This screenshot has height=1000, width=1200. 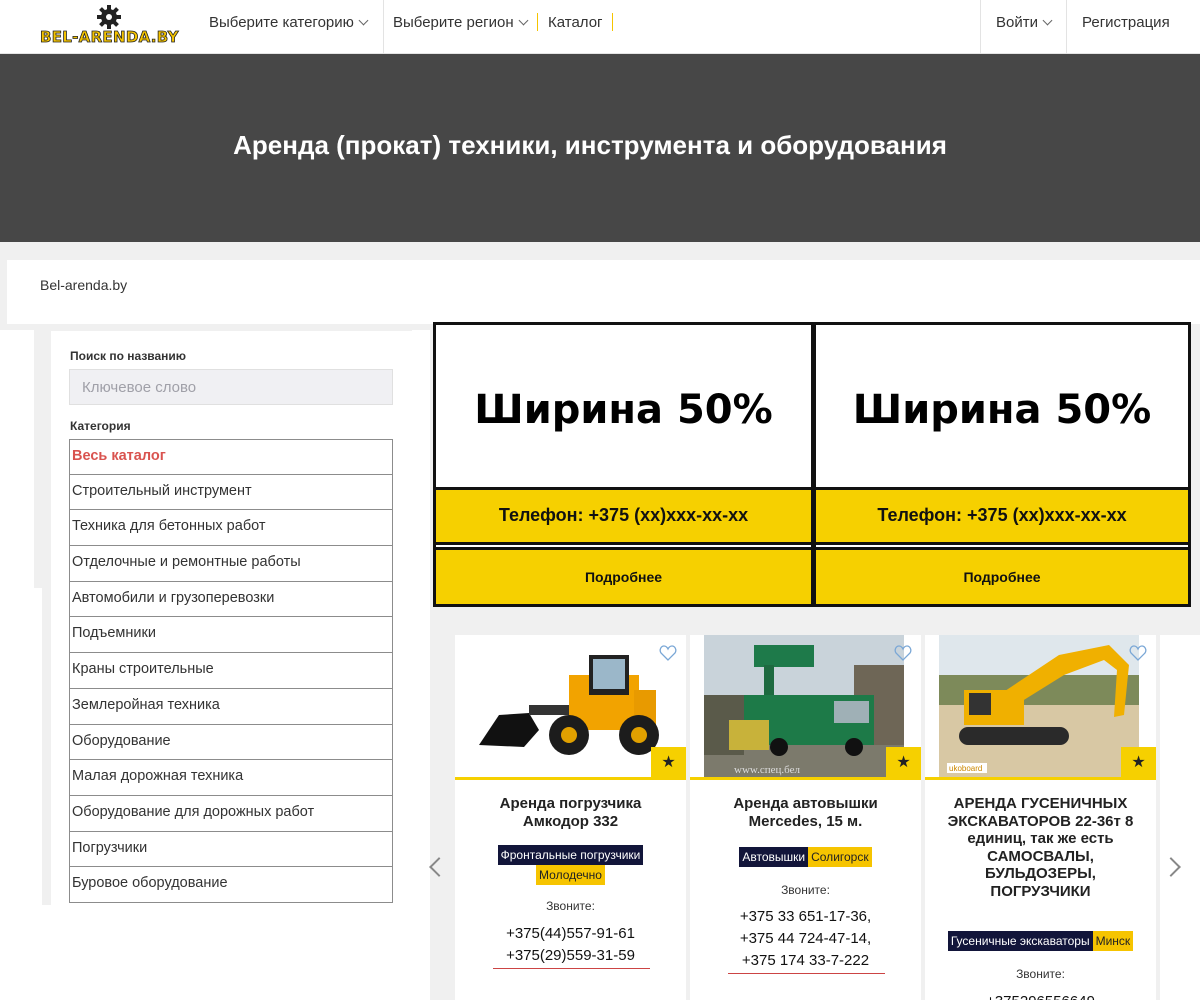 I want to click on excavator-image: ukoboard, so click(x=1039, y=706).